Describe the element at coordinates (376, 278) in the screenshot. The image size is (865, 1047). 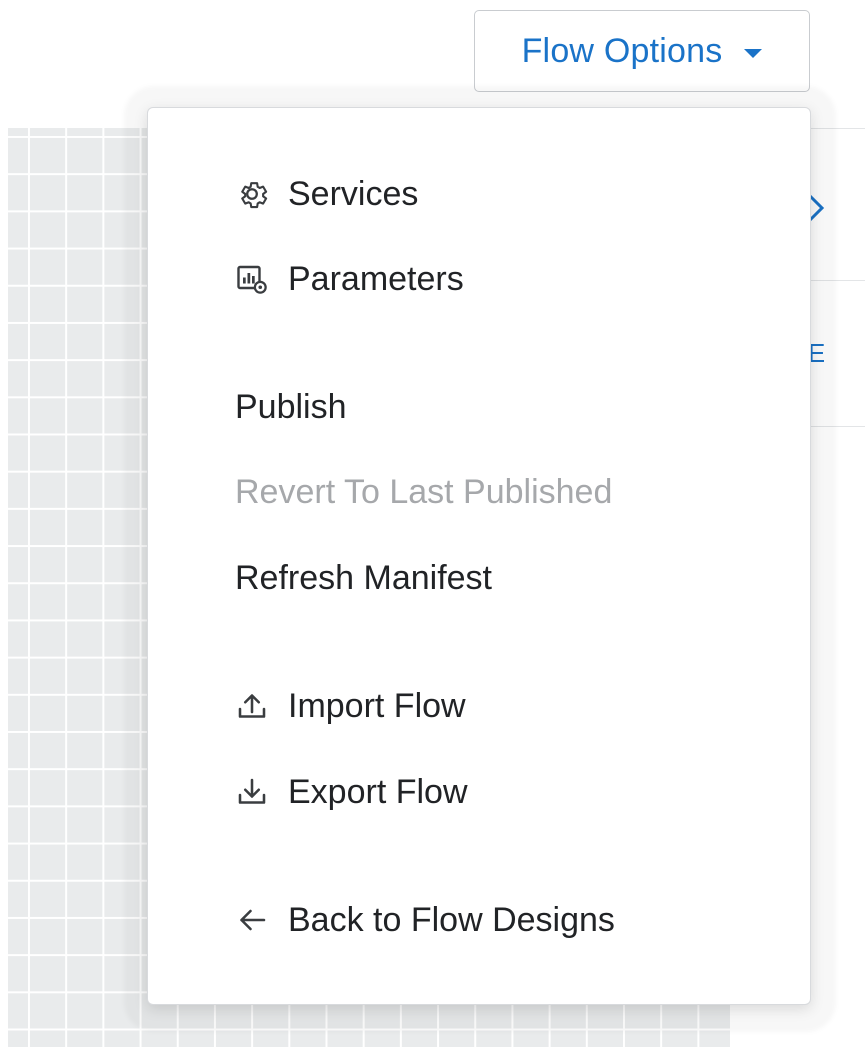
I see `menu-item-label: Parameters` at that location.